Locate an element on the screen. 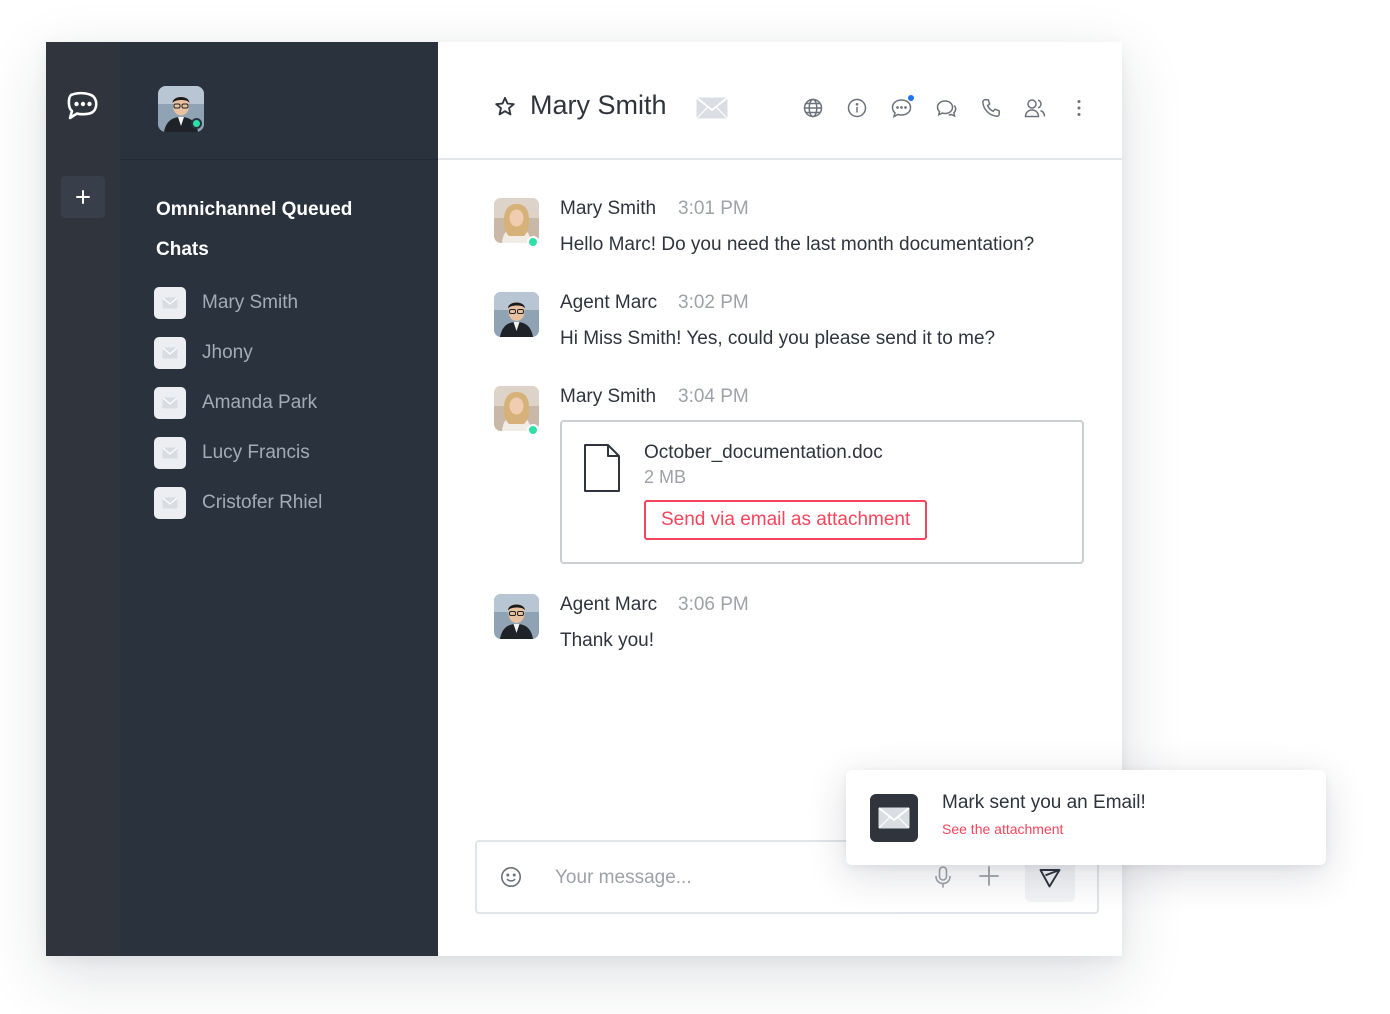  message-time: 3:02 PM is located at coordinates (713, 302).